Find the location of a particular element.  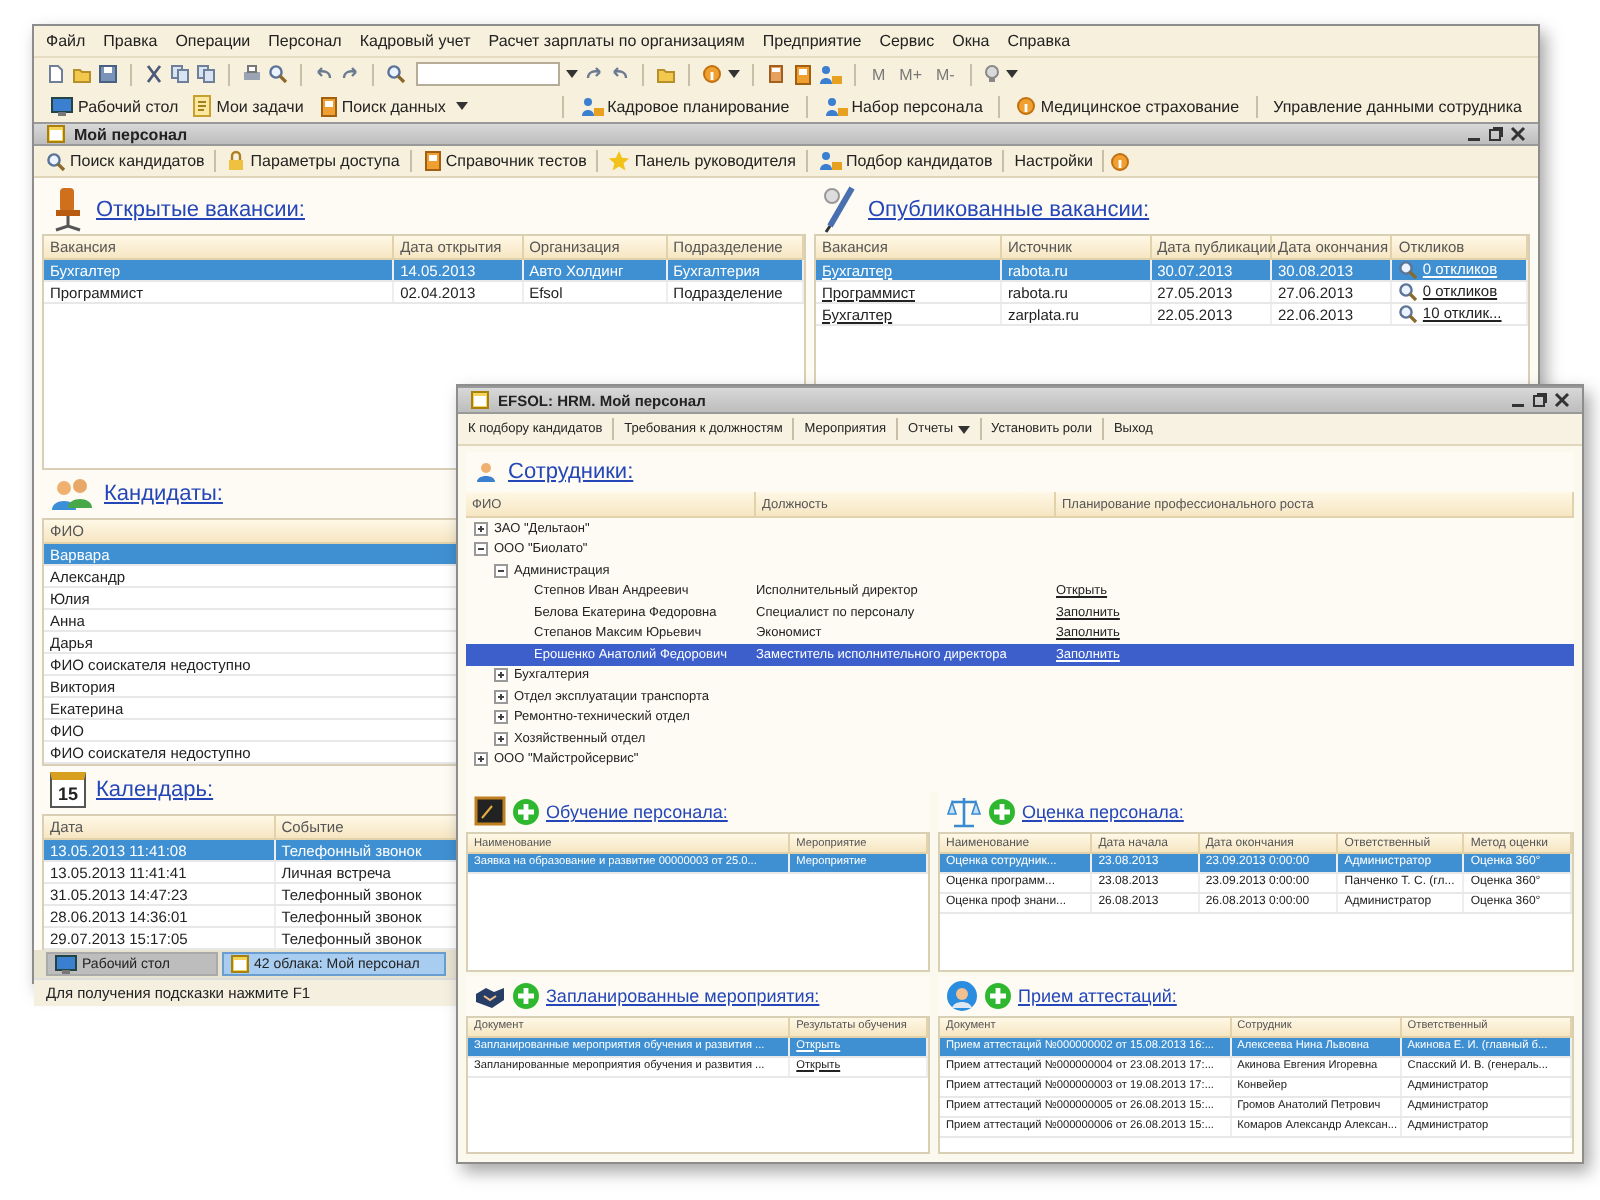

undo-icon is located at coordinates (324, 74).